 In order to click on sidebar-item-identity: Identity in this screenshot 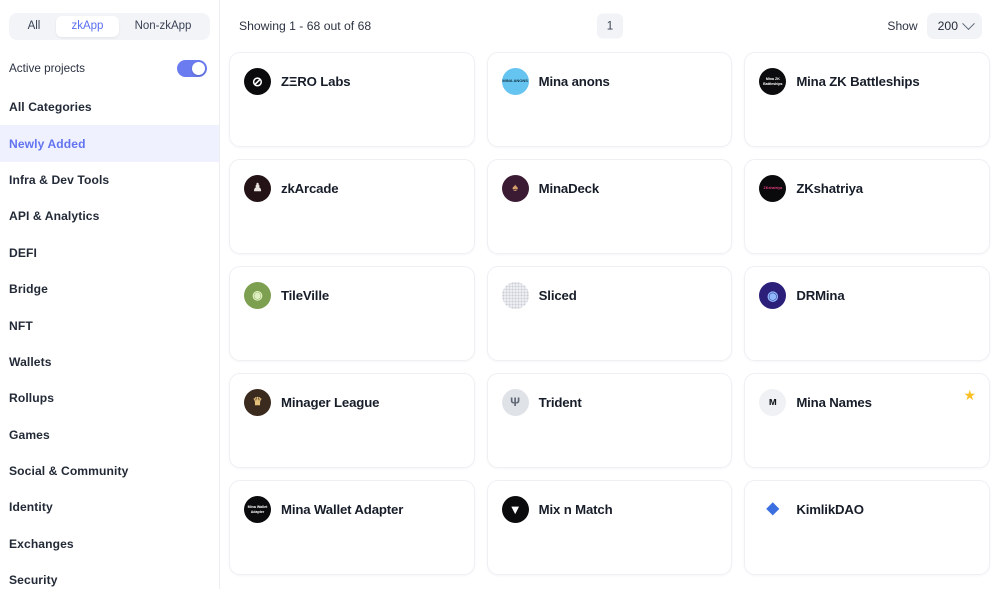, I will do `click(109, 507)`.